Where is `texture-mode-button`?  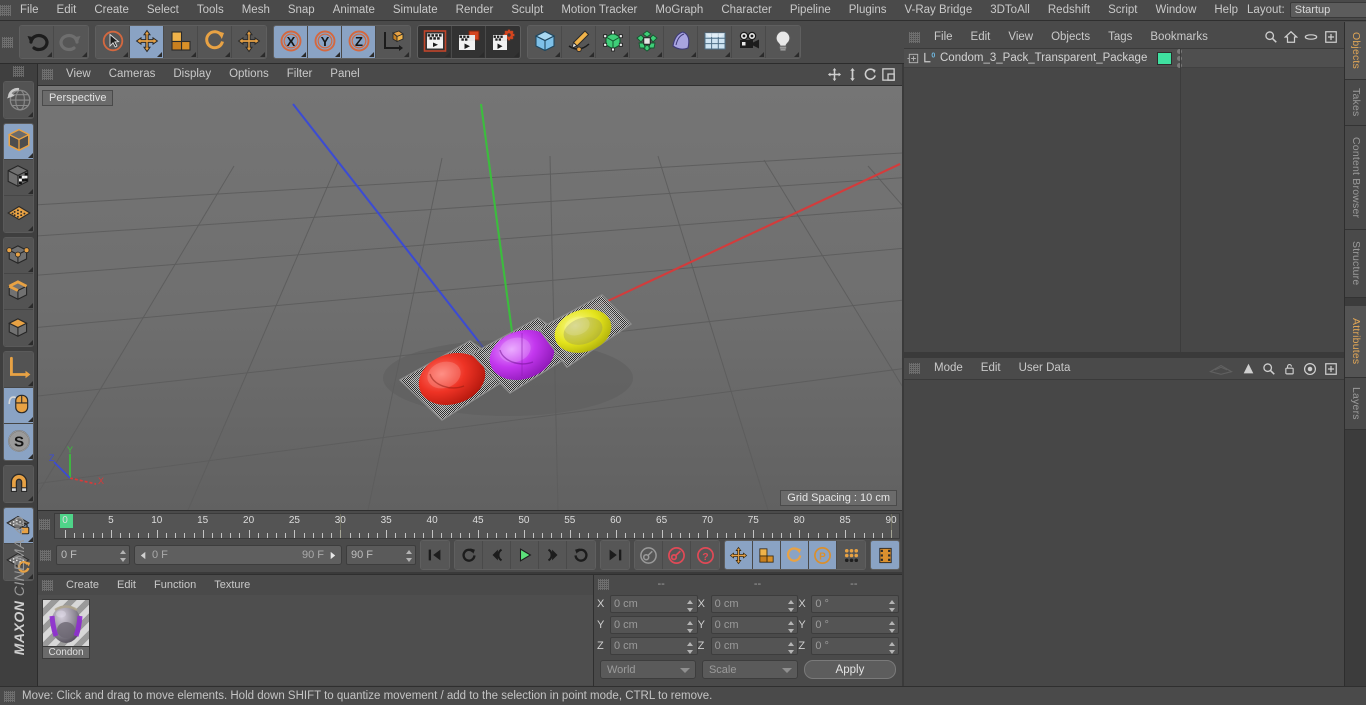 texture-mode-button is located at coordinates (18, 178).